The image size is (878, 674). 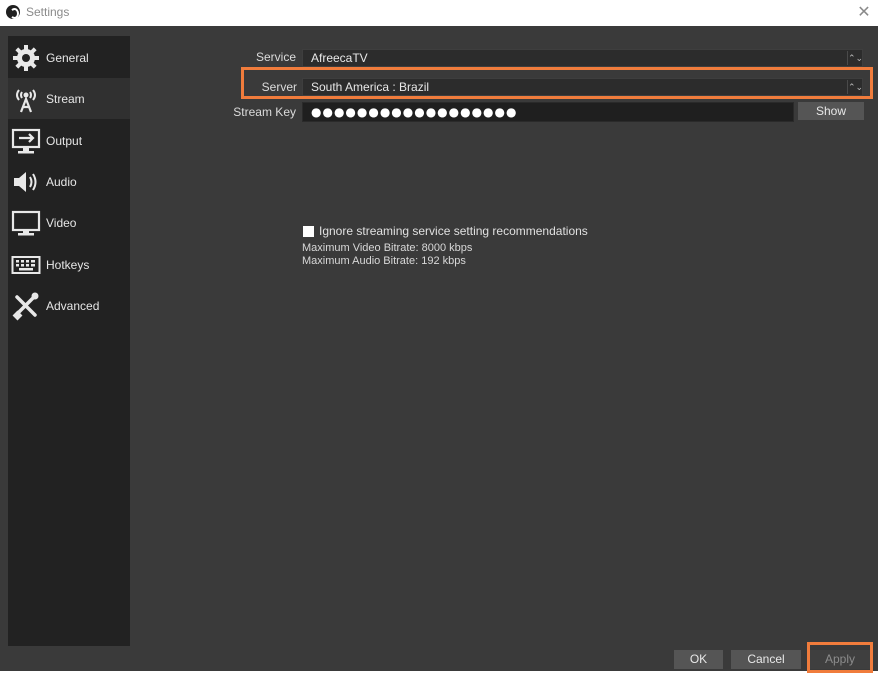 What do you see at coordinates (26, 182) in the screenshot?
I see `speaker-icon` at bounding box center [26, 182].